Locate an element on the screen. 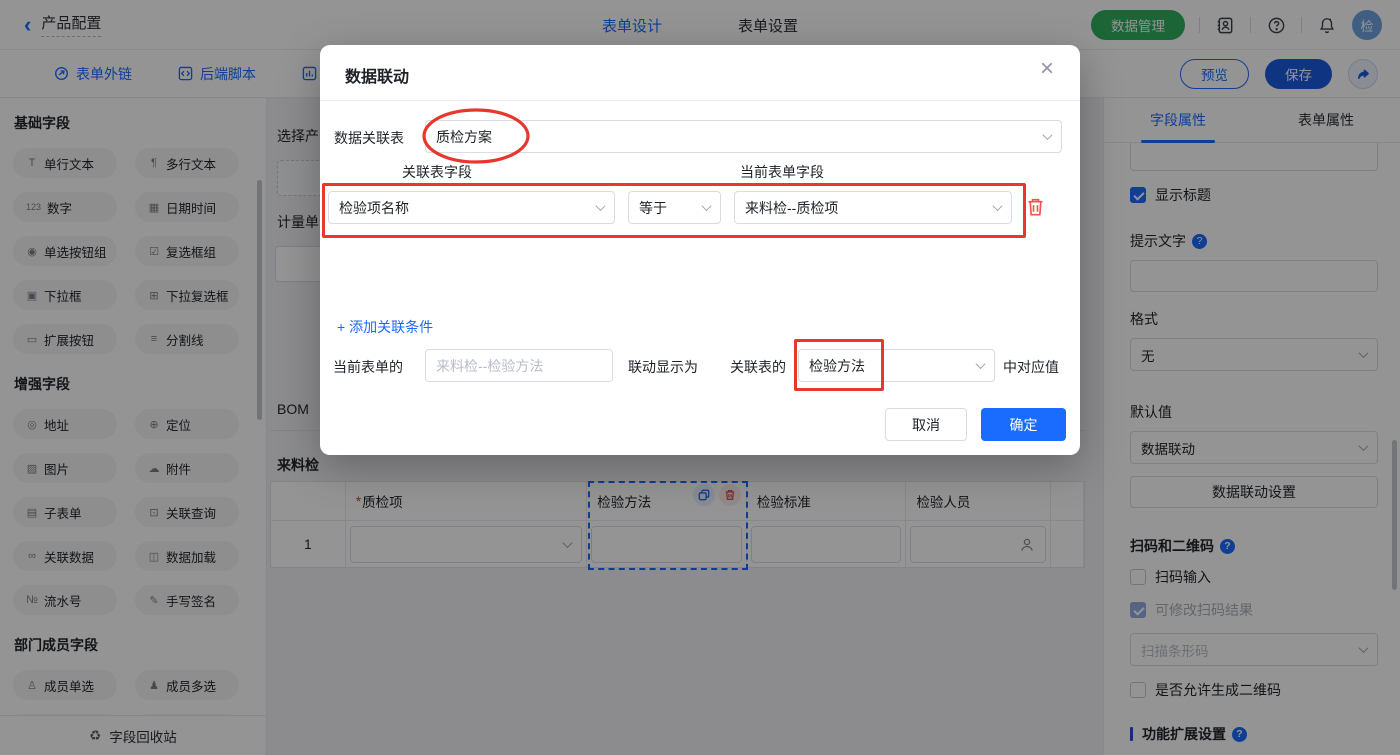 This screenshot has width=1400, height=755. divider is located at coordinates (700, 100).